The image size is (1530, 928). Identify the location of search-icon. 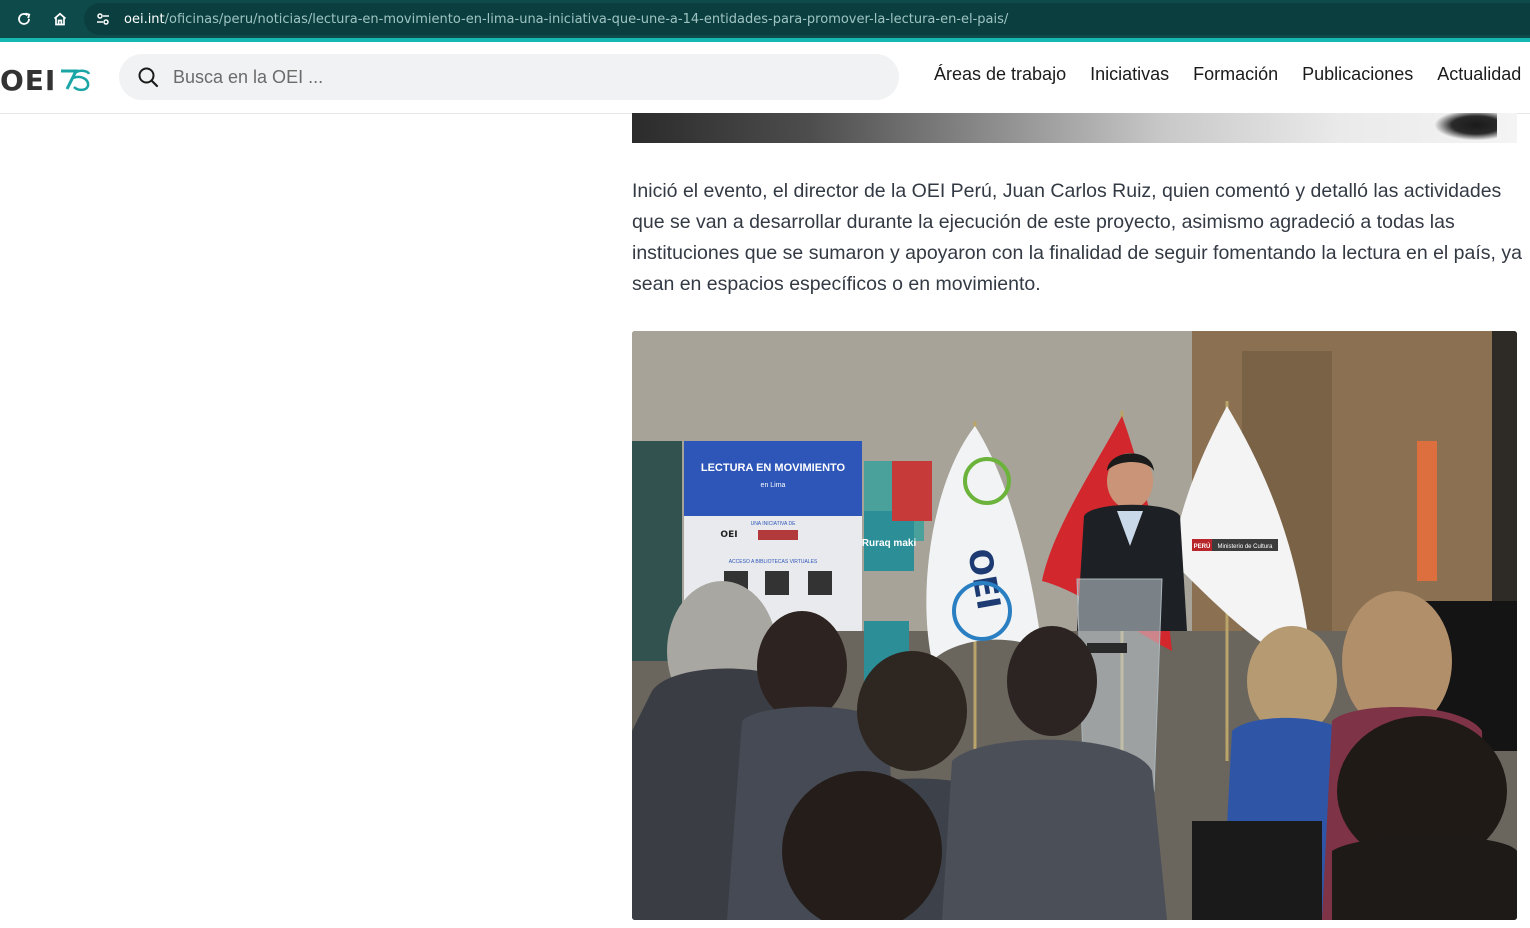
(148, 77).